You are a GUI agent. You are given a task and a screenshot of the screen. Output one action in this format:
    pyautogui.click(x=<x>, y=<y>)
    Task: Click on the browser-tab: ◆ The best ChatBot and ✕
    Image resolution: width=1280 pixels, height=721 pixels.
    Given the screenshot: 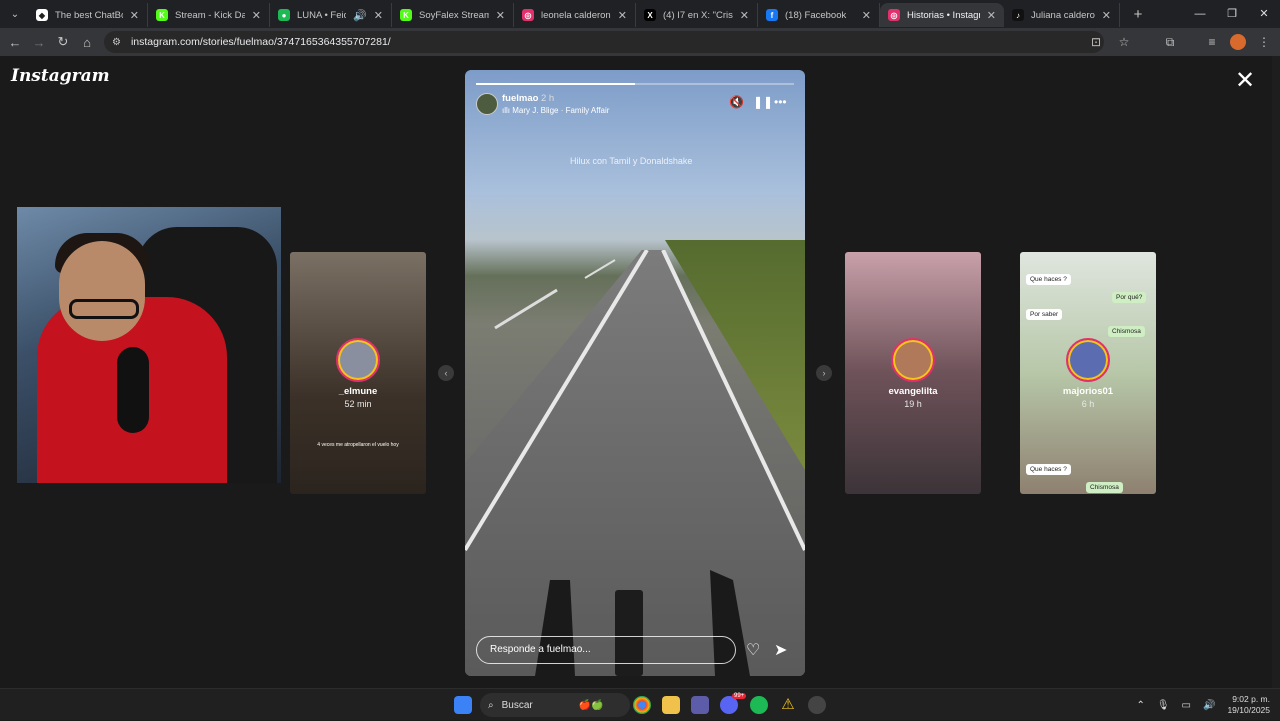 What is the action you would take?
    pyautogui.click(x=88, y=15)
    